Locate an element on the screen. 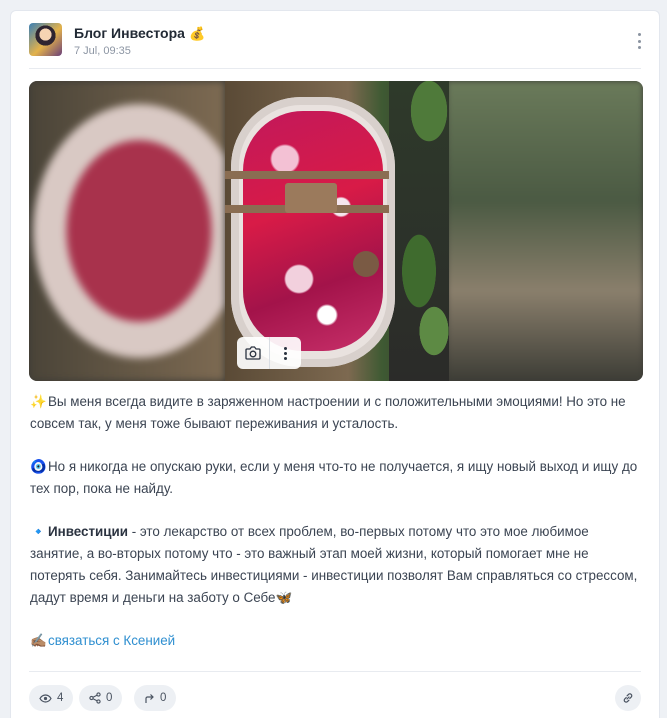 The height and width of the screenshot is (718, 667). bathtub-photo is located at coordinates (337, 231).